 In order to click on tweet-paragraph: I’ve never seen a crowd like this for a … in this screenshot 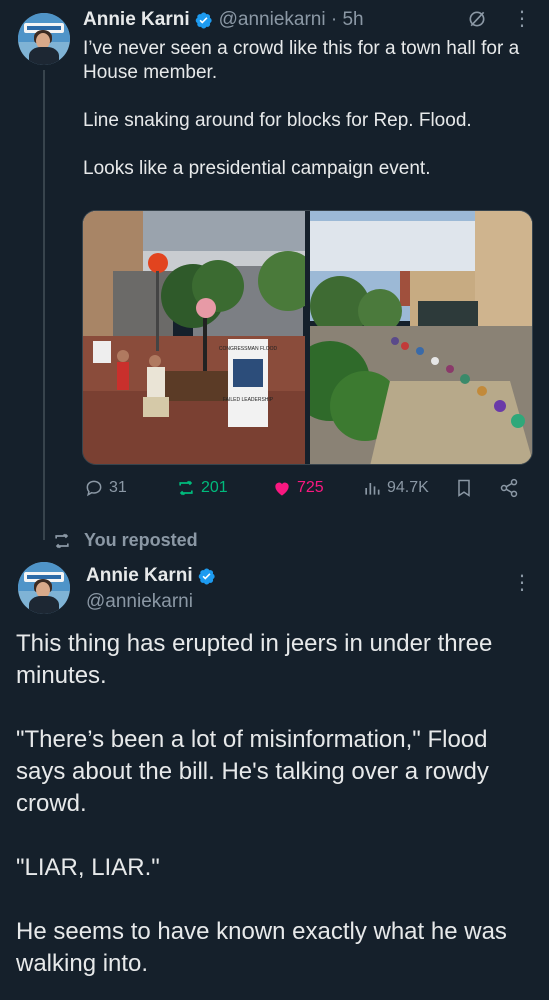, I will do `click(301, 60)`.